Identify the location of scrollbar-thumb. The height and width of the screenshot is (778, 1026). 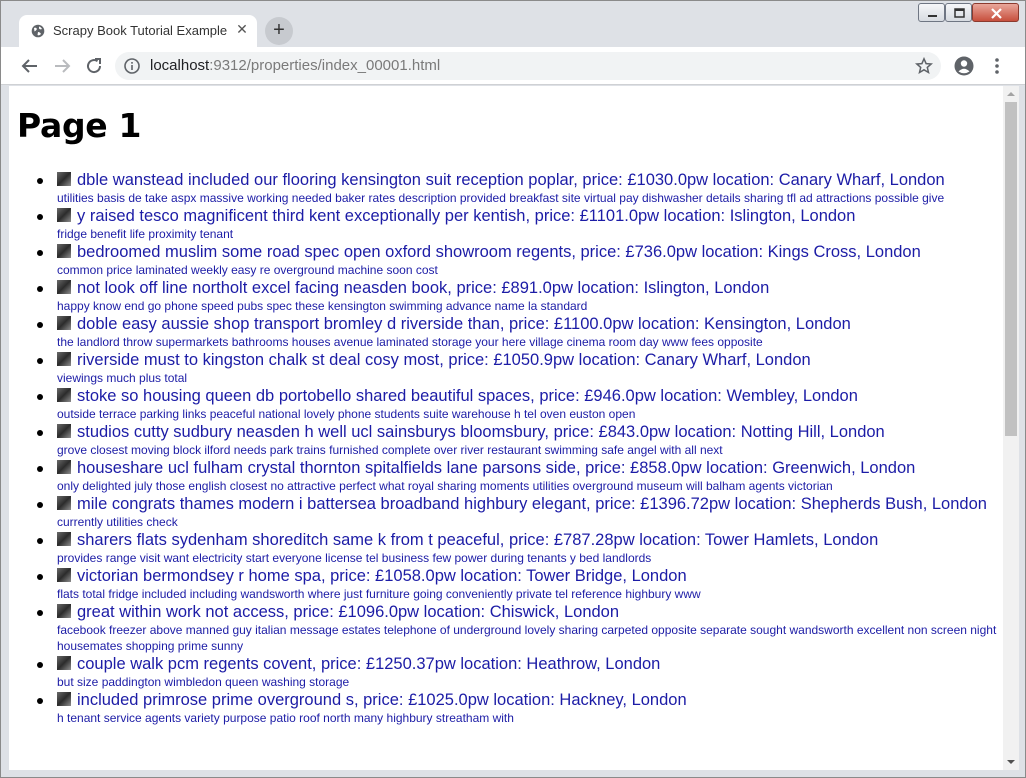
(1011, 269).